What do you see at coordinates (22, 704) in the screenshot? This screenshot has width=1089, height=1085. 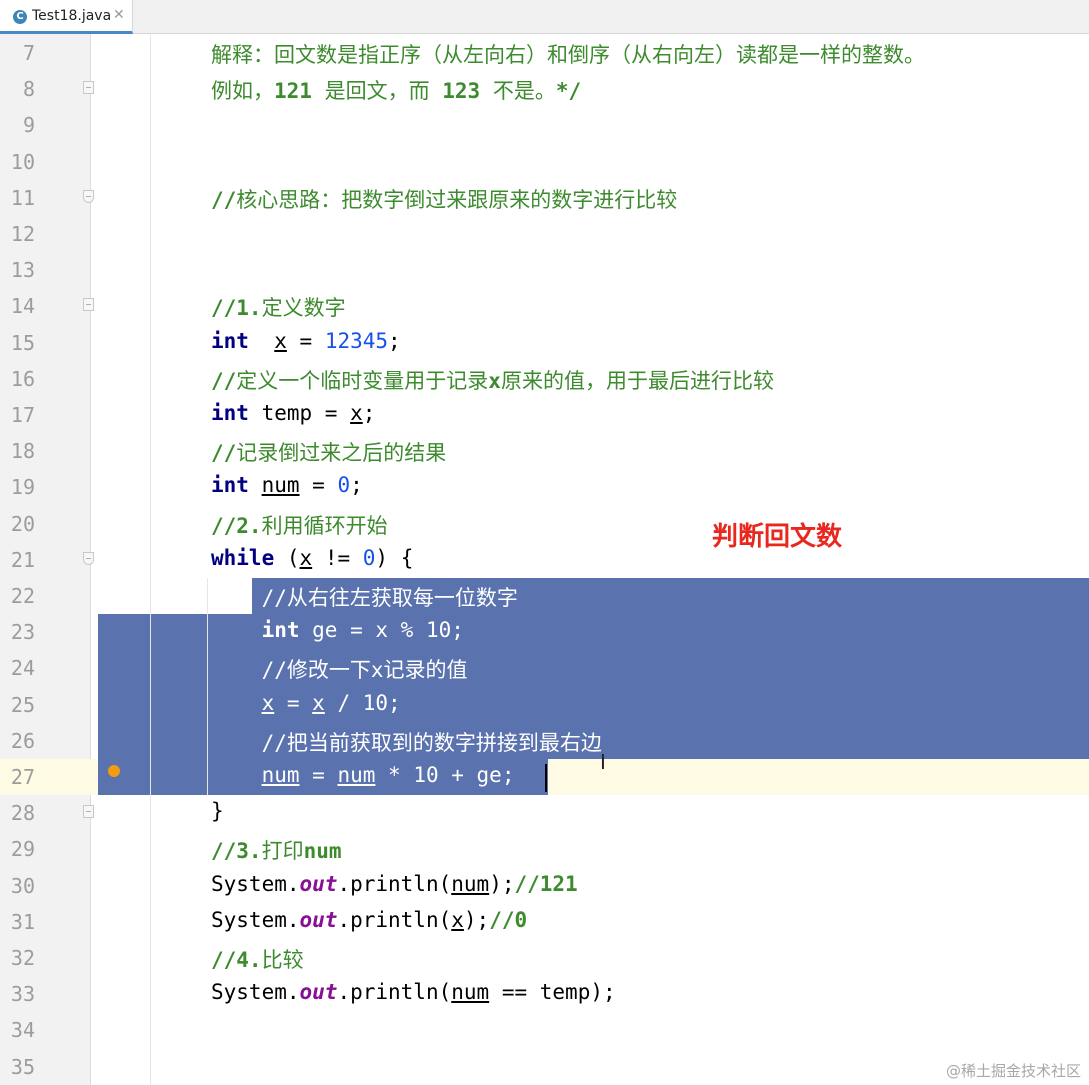 I see `line-number: 25` at bounding box center [22, 704].